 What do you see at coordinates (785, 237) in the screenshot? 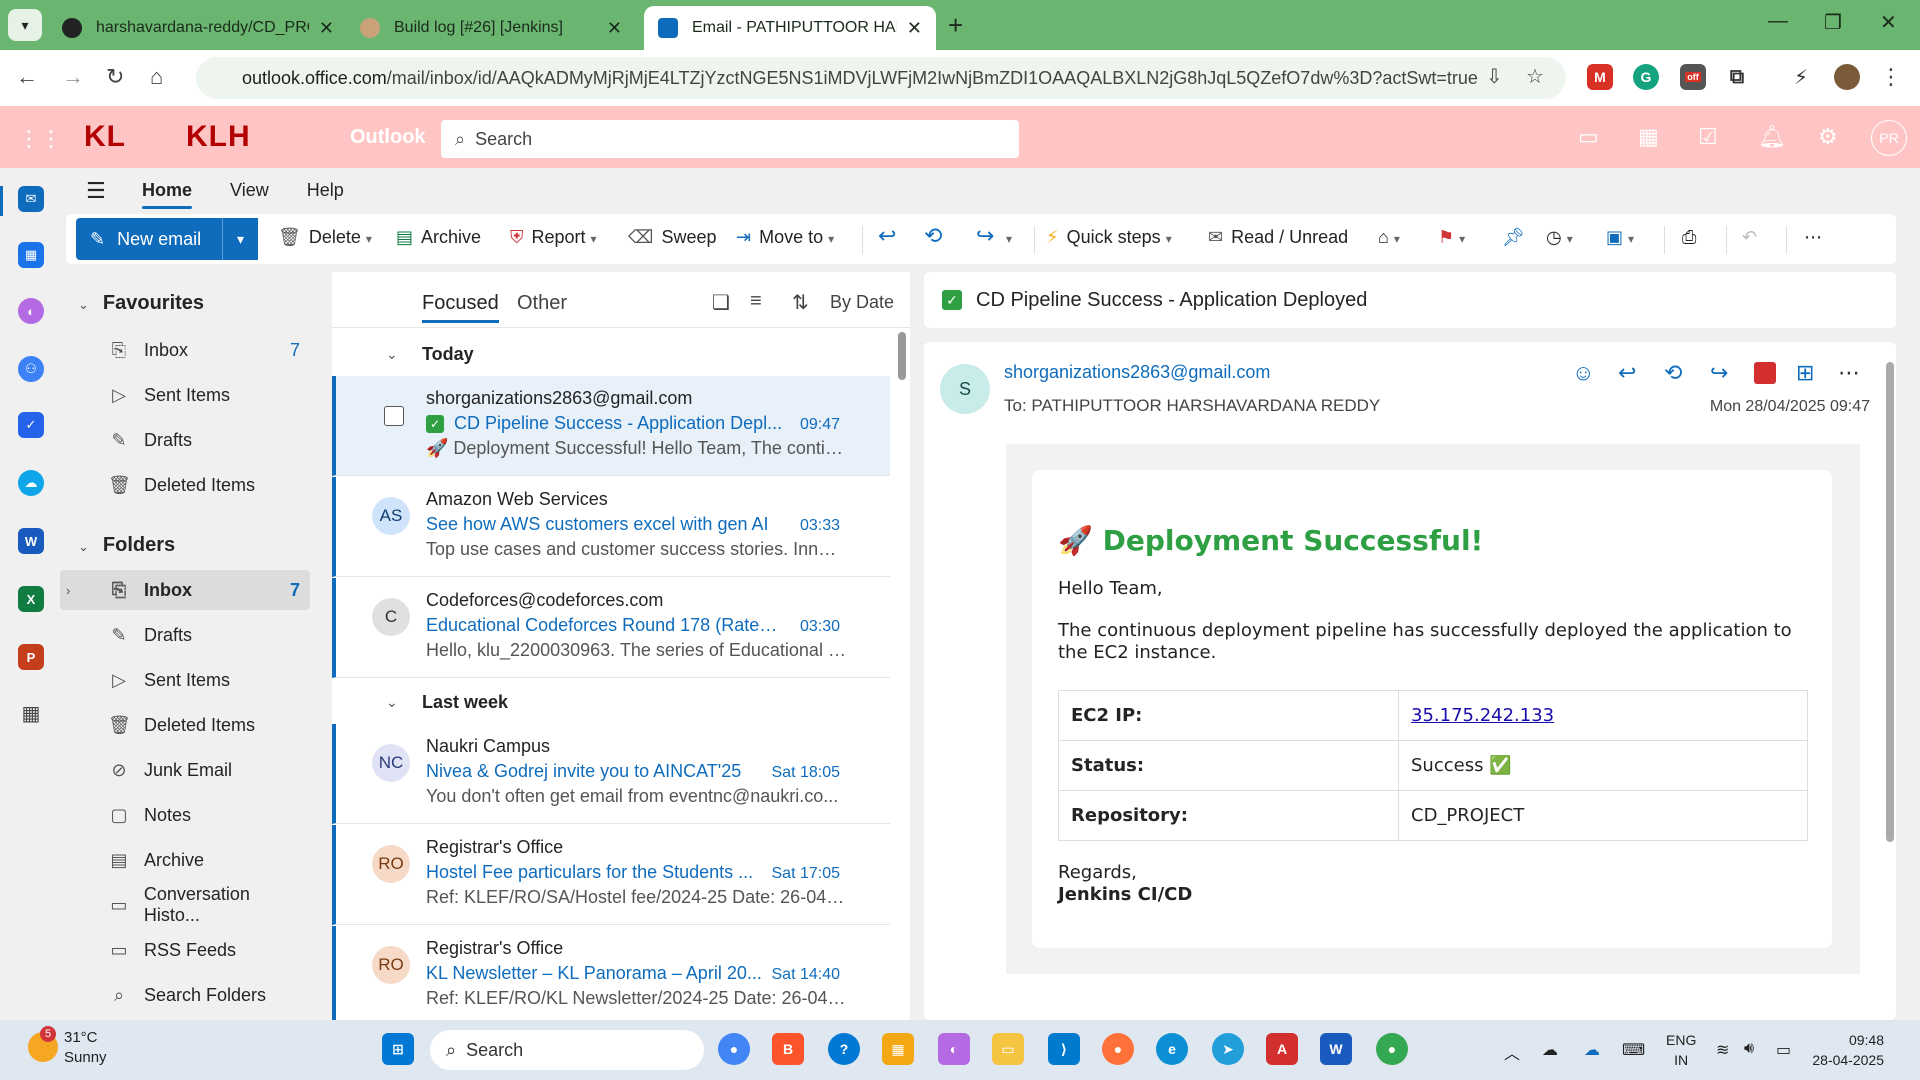
I see `move-to-button: ⇥ Move to ▾` at bounding box center [785, 237].